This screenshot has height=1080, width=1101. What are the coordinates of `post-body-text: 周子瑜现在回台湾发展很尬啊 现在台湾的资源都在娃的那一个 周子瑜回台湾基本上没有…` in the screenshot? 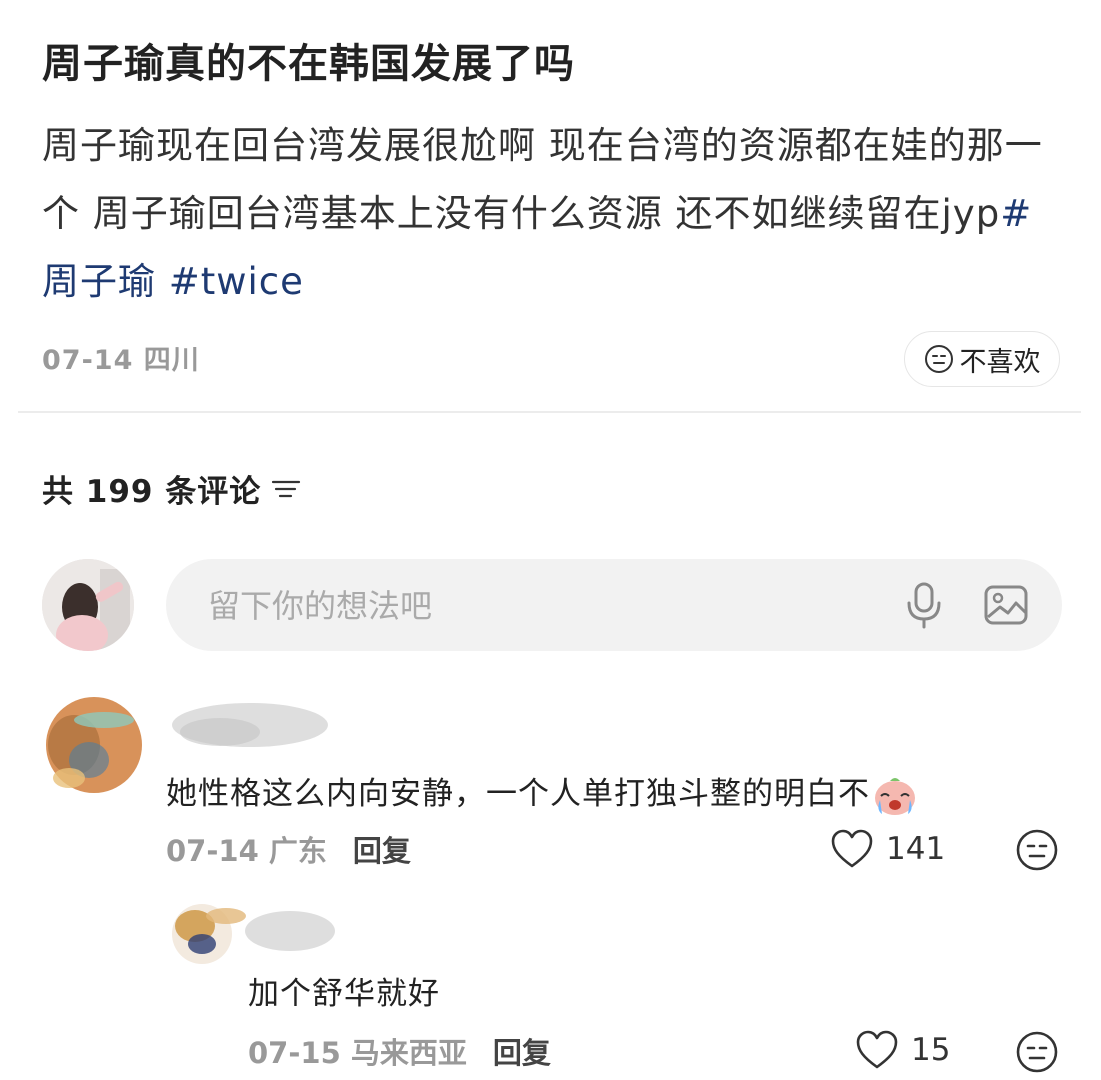 It's located at (542, 179).